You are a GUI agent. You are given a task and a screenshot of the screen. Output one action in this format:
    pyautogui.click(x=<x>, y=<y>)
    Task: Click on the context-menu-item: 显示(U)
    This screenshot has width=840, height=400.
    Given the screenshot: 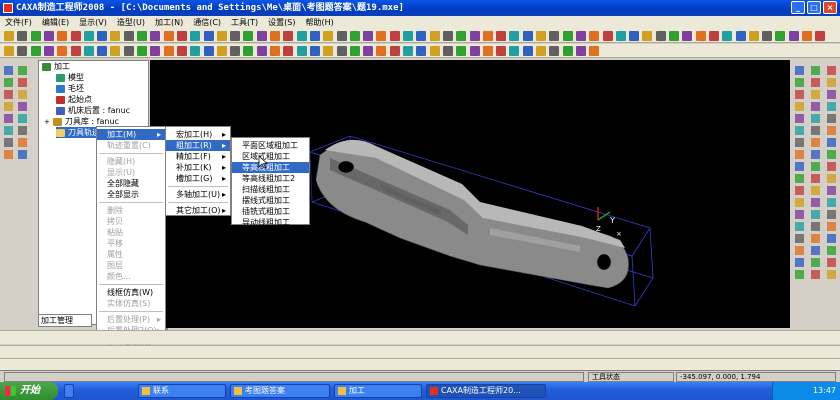 What is the action you would take?
    pyautogui.click(x=131, y=172)
    